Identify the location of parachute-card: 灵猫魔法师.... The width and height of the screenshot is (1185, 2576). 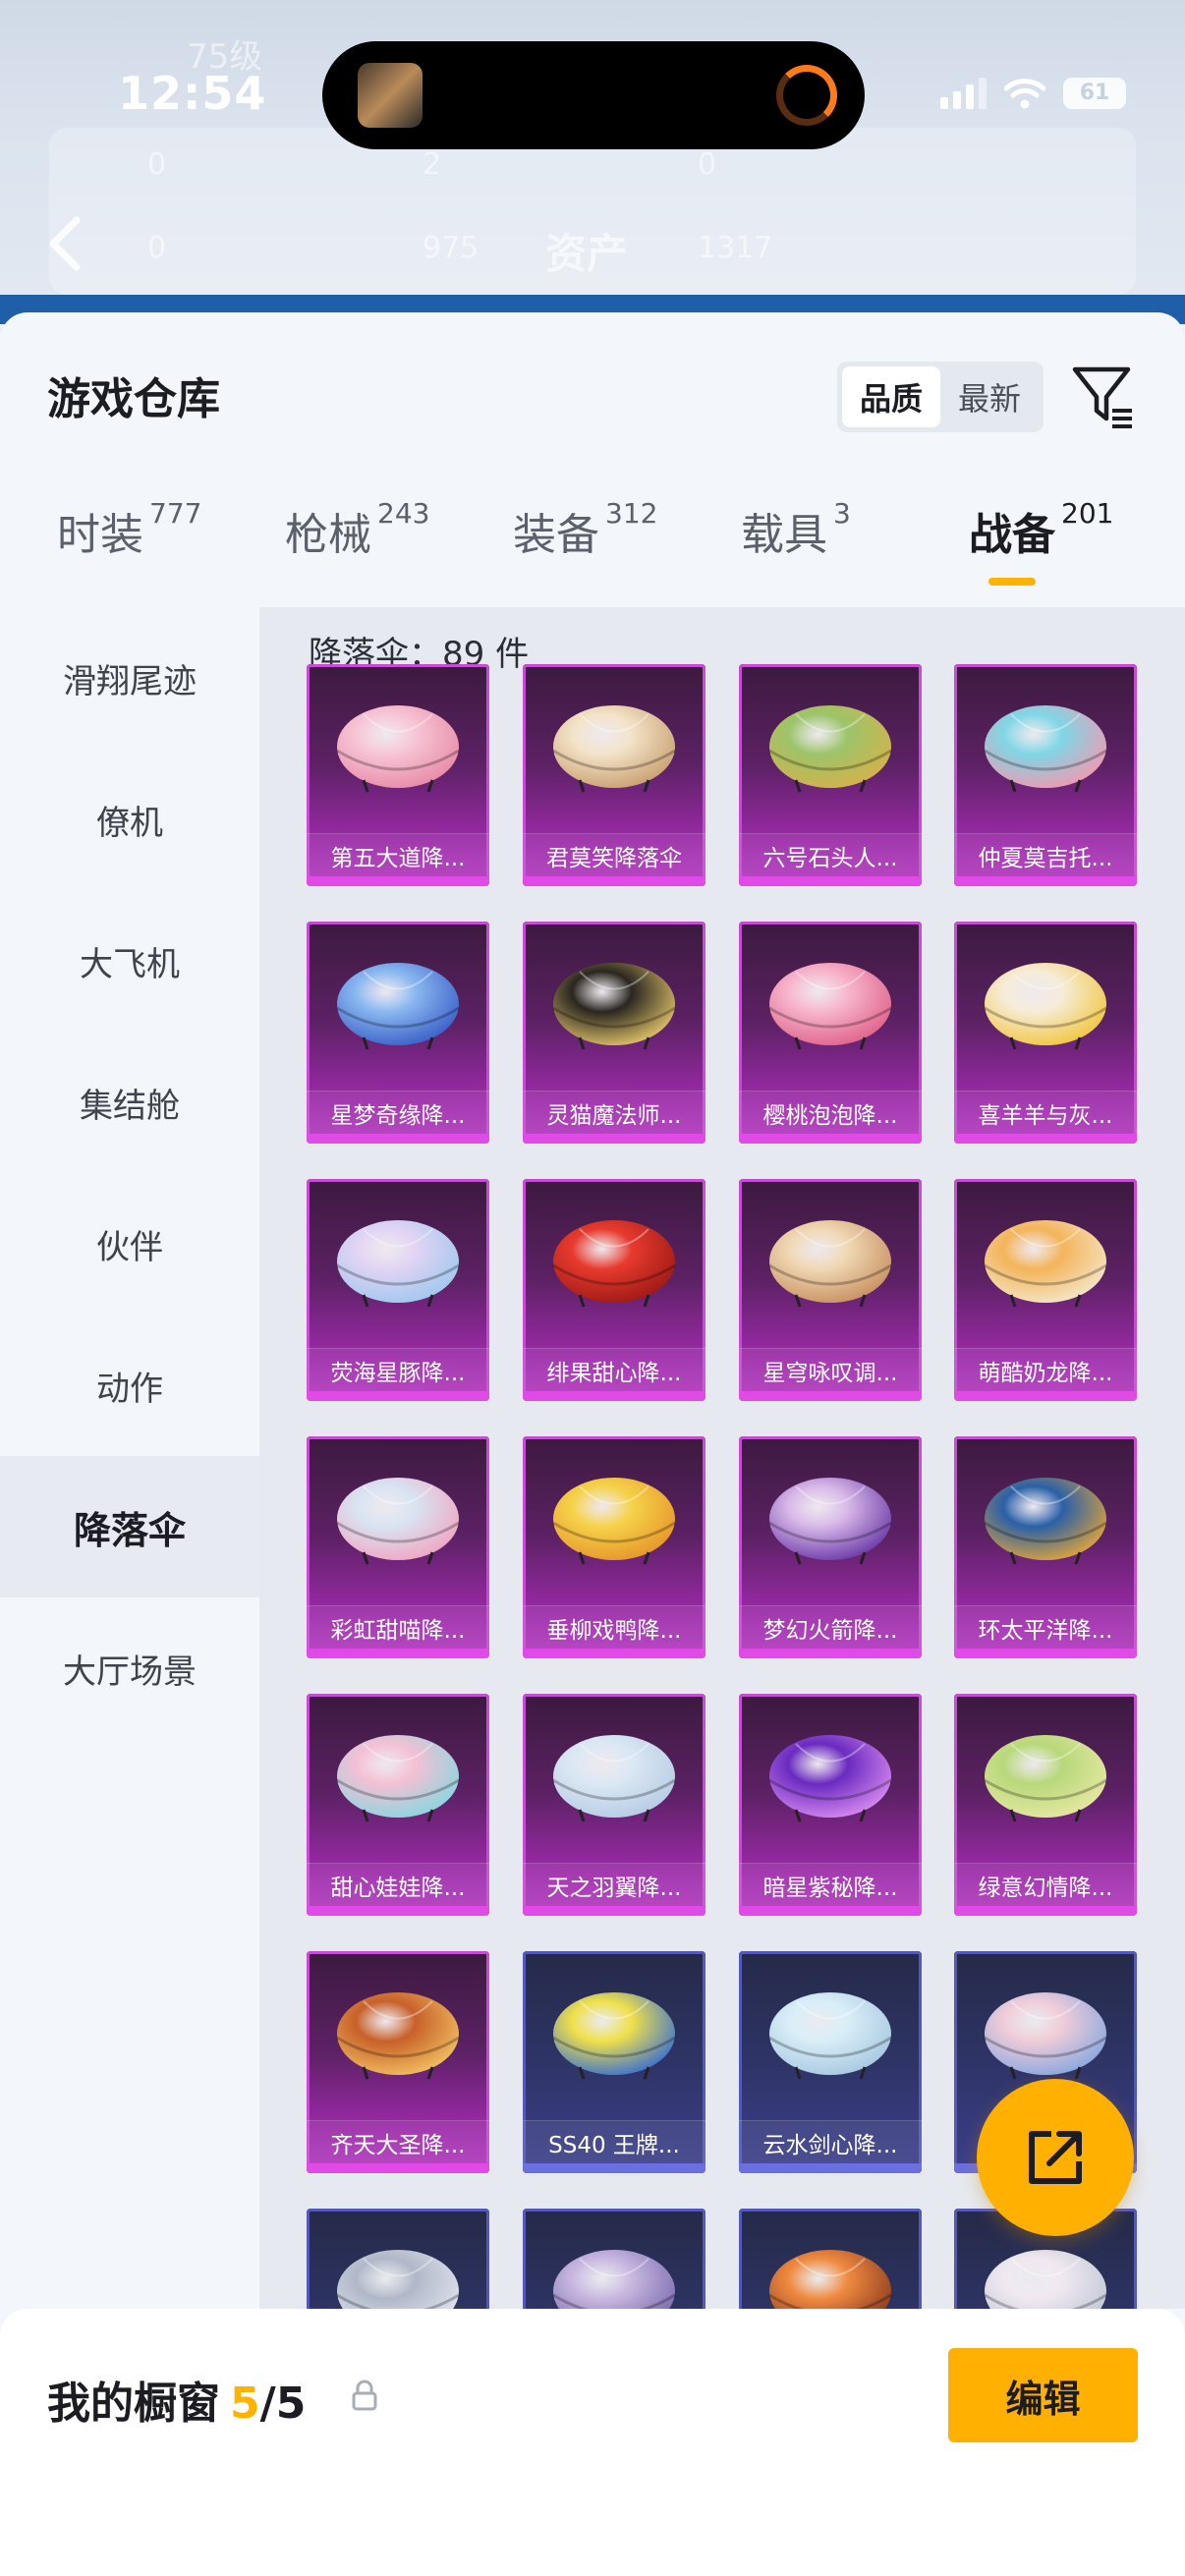
(614, 1033).